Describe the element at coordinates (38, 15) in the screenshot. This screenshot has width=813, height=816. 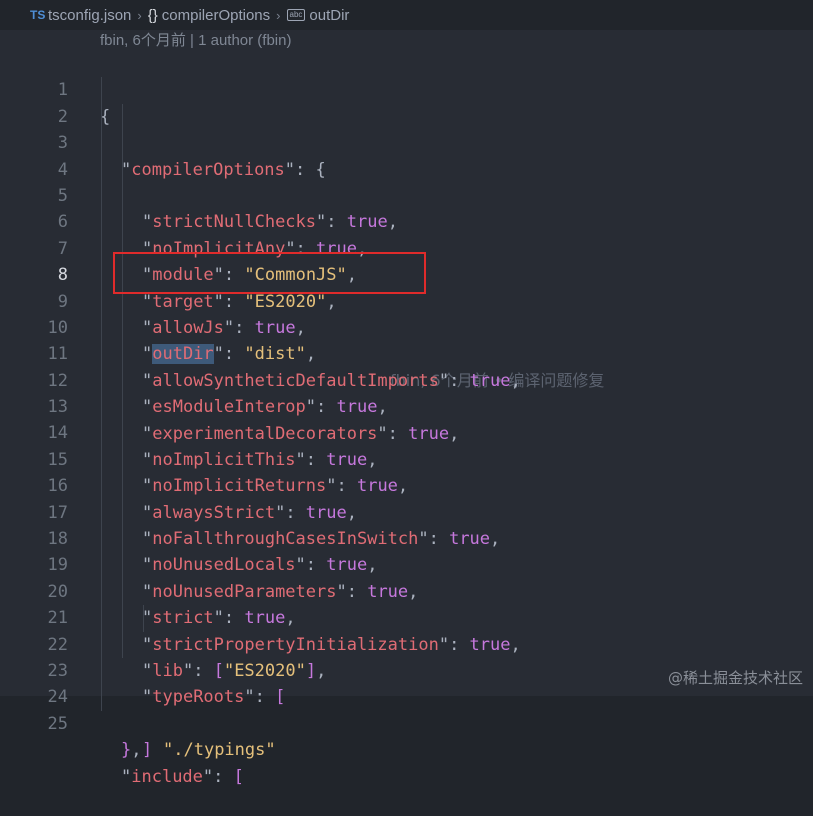
I see `typescript-file-icon: TS` at that location.